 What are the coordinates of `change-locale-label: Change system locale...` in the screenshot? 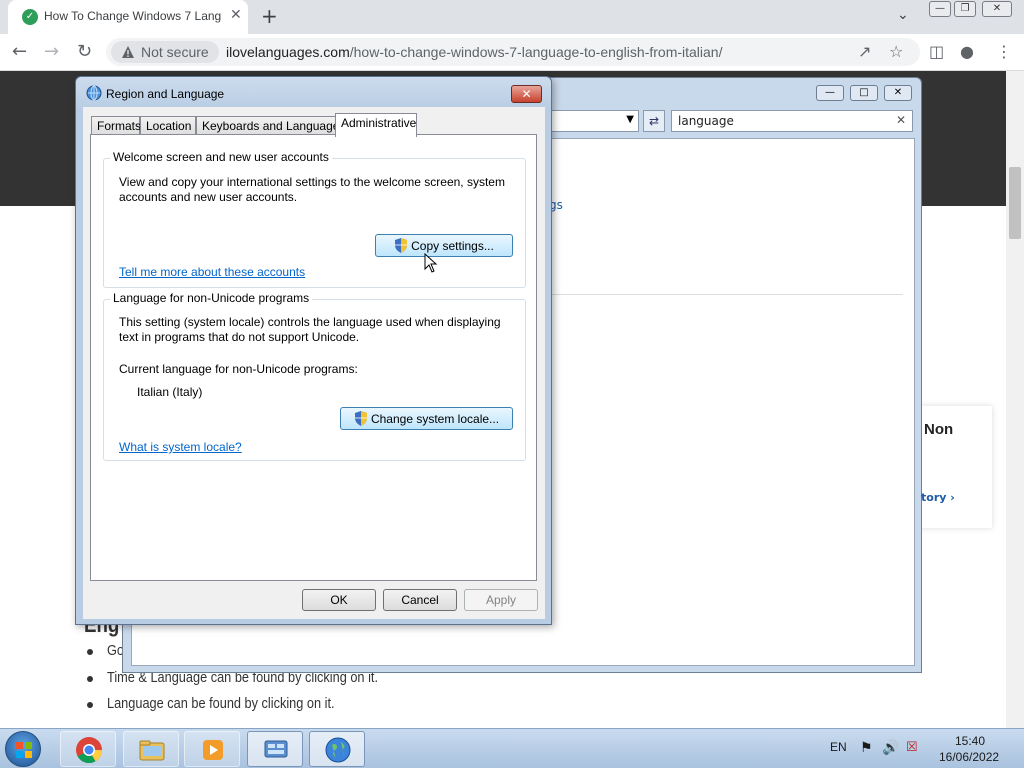 It's located at (435, 418).